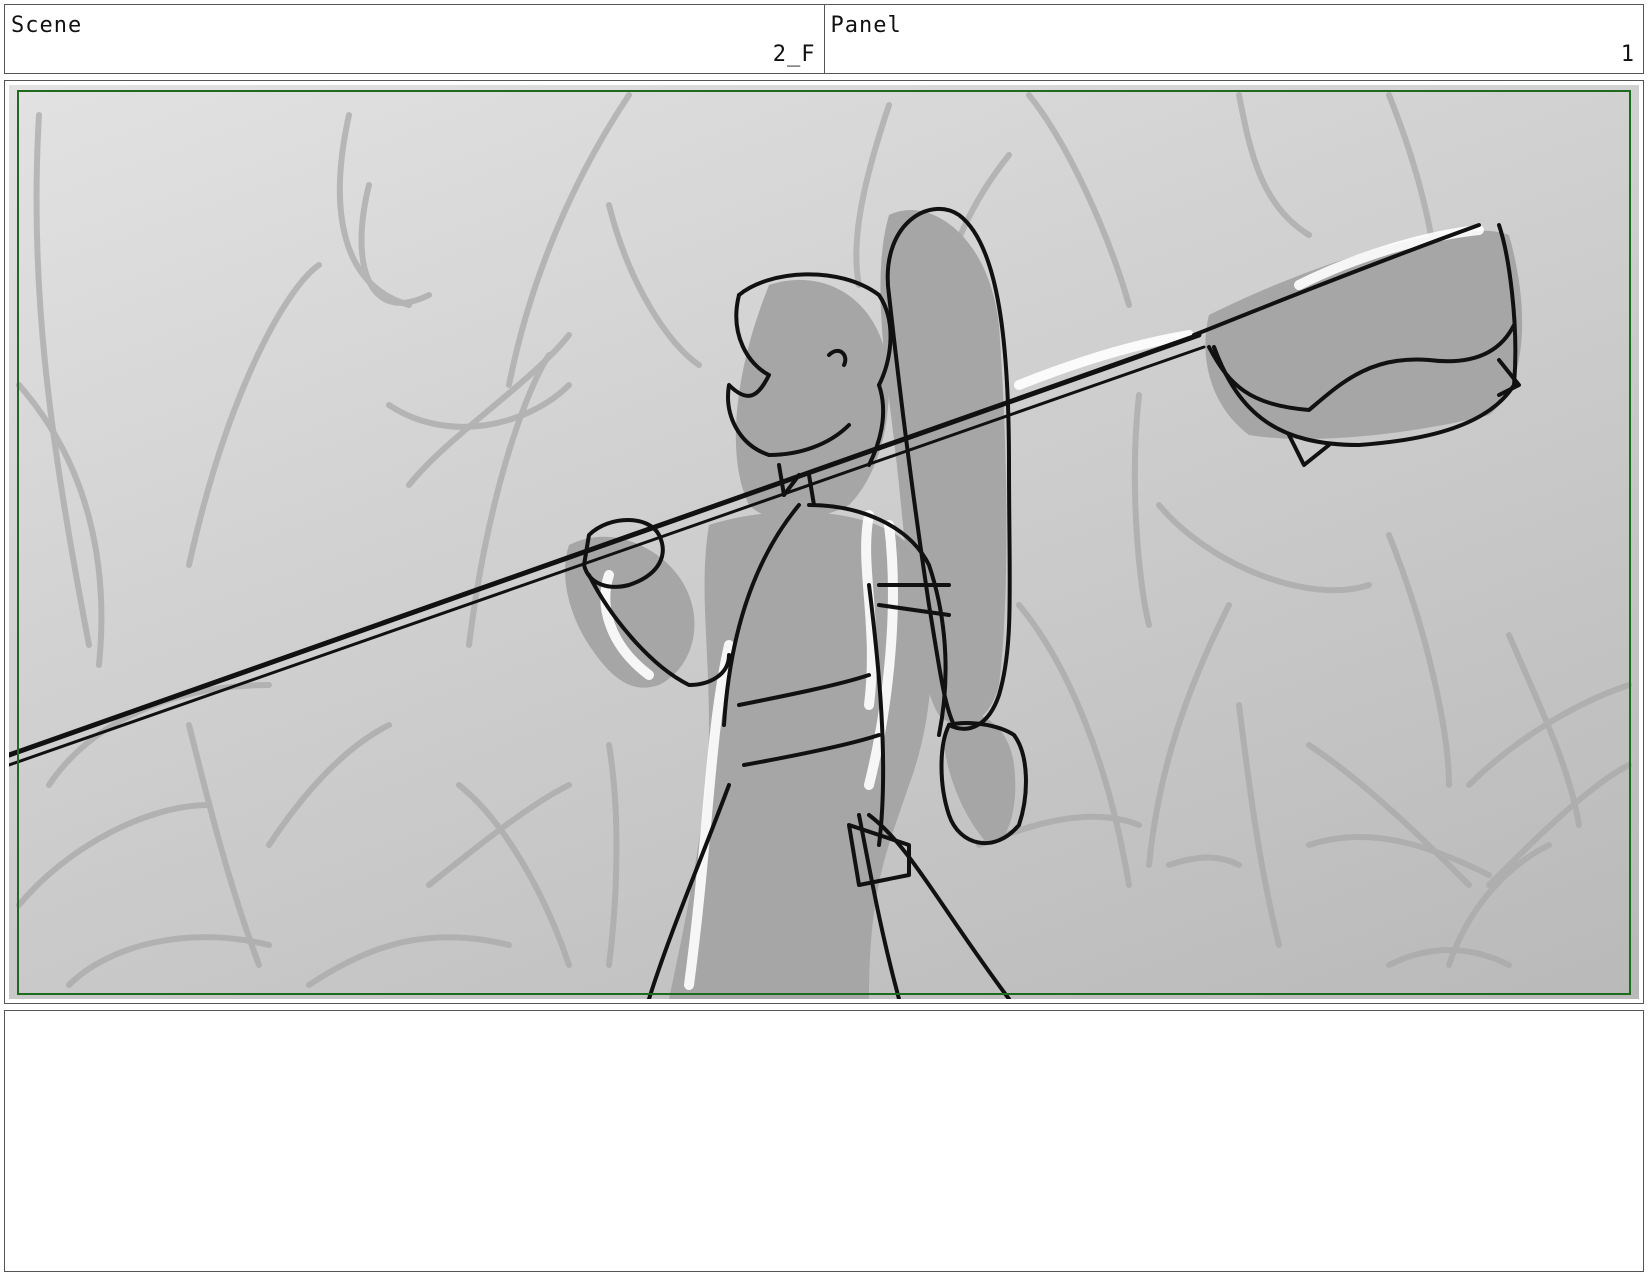 The width and height of the screenshot is (1648, 1276). What do you see at coordinates (47, 25) in the screenshot?
I see `scene-label: Scene` at bounding box center [47, 25].